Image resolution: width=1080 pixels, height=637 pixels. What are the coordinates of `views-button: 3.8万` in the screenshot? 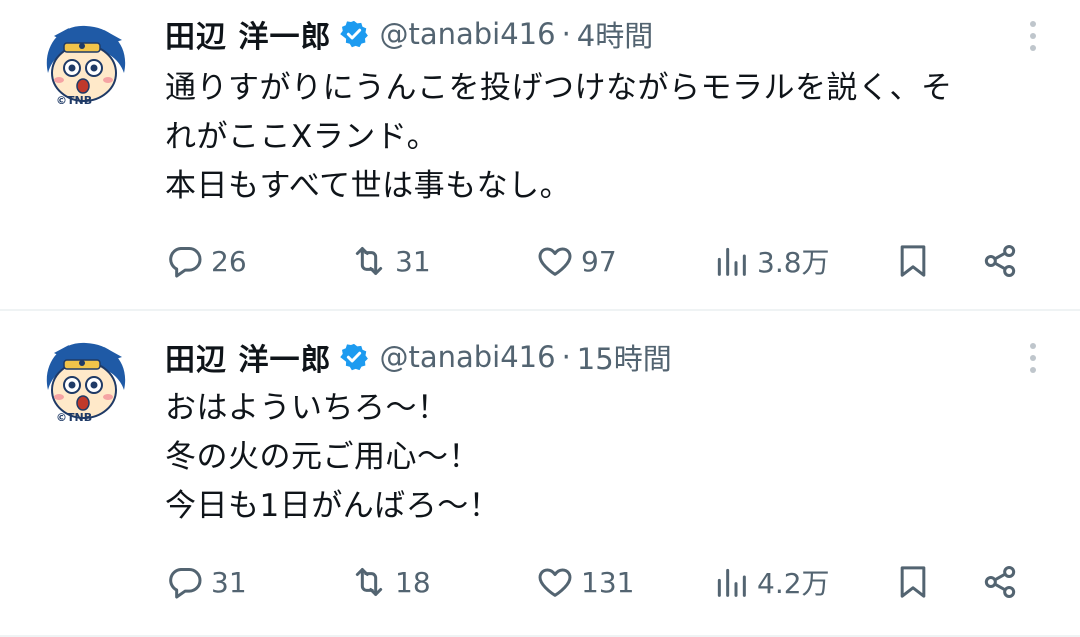 It's located at (770, 261).